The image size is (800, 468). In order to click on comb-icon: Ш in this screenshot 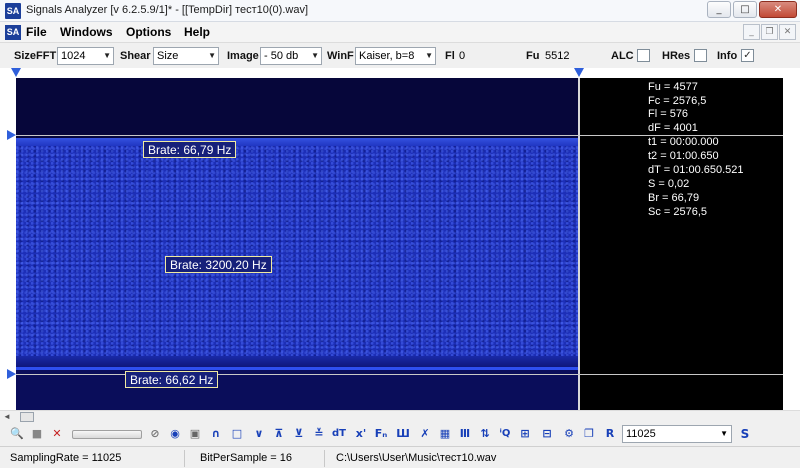, I will do `click(403, 434)`.